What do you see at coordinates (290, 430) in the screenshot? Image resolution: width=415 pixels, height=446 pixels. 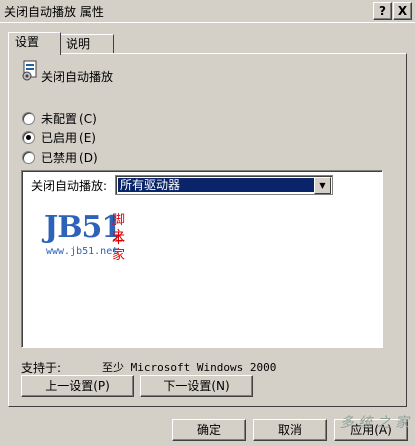 I see `cancel-button: 取消` at bounding box center [290, 430].